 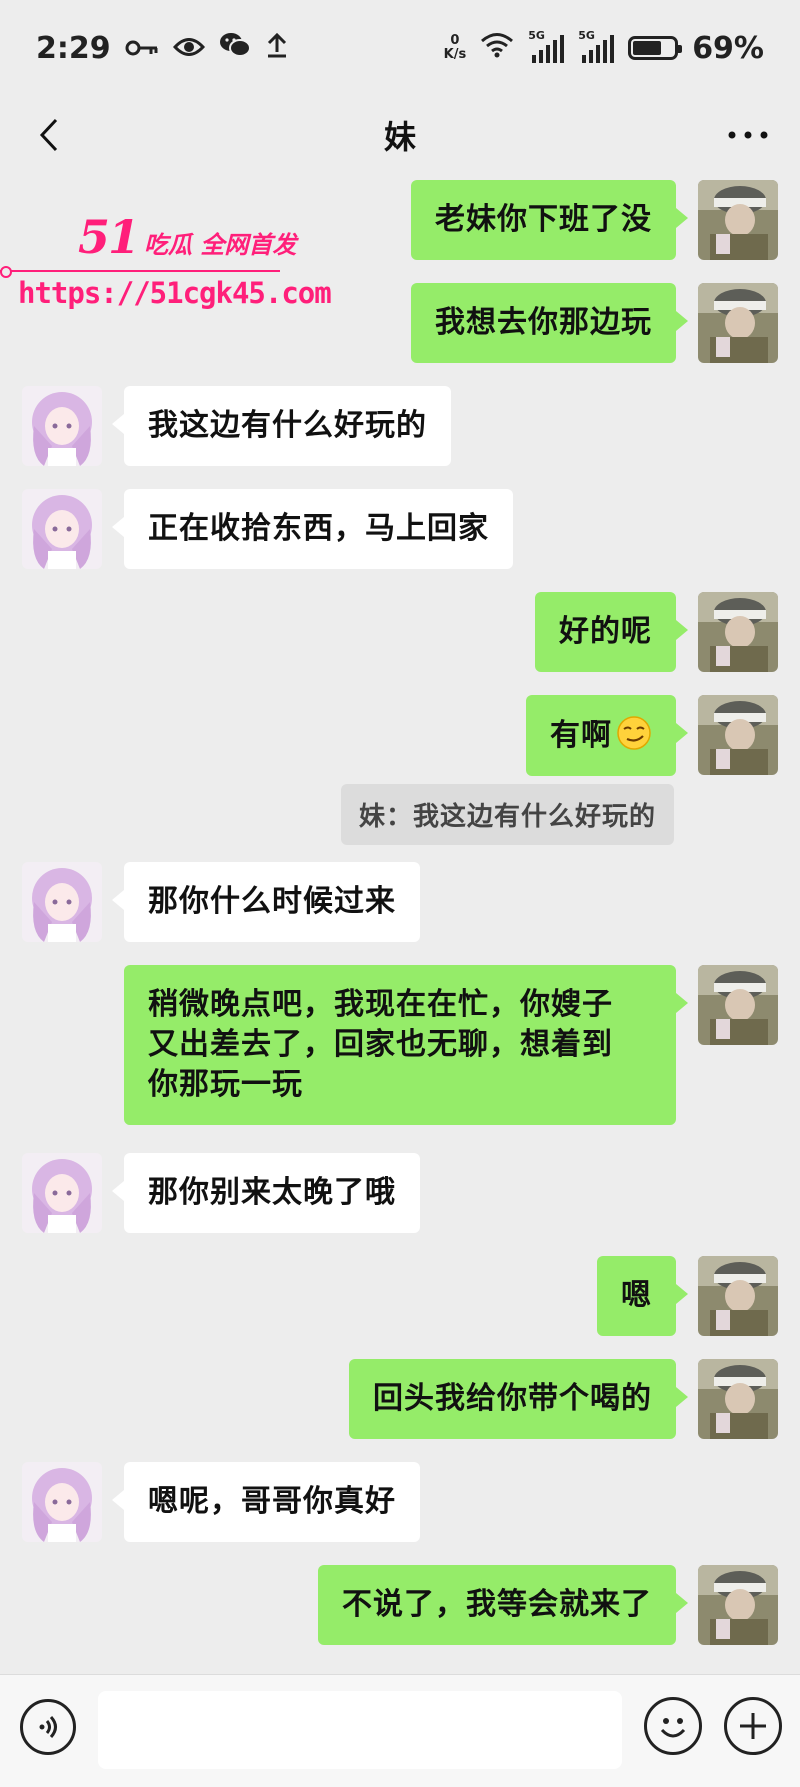 What do you see at coordinates (220, 245) in the screenshot?
I see `watermark-slogan: 吃瓜 全网首发` at bounding box center [220, 245].